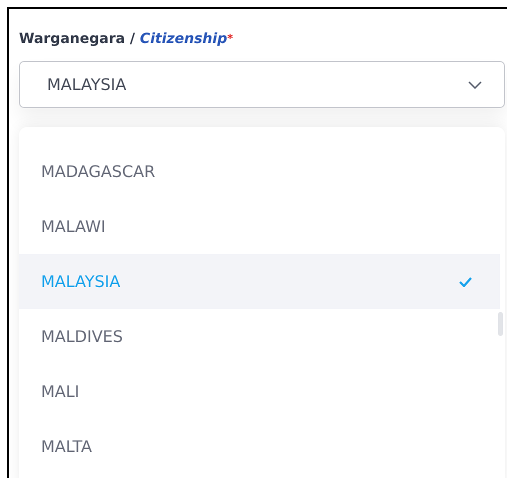 Image resolution: width=507 pixels, height=478 pixels. What do you see at coordinates (259, 281) in the screenshot?
I see `dropdown-option: MALAYSIA` at bounding box center [259, 281].